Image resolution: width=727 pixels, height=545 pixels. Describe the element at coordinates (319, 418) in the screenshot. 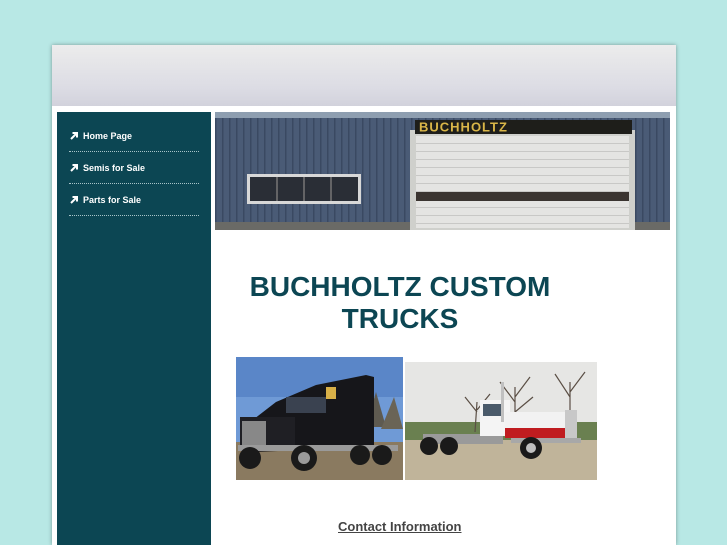

I see `truck-photo-black` at that location.